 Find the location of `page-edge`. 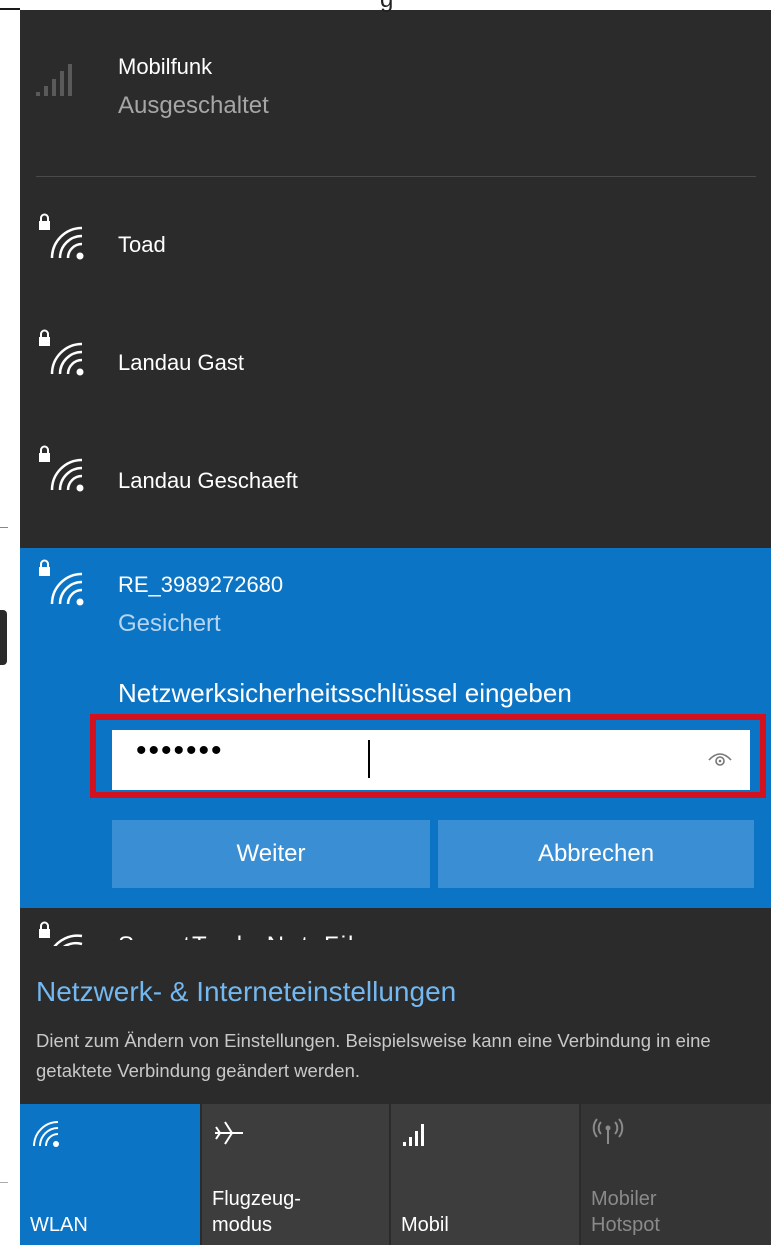

page-edge is located at coordinates (10, 622).